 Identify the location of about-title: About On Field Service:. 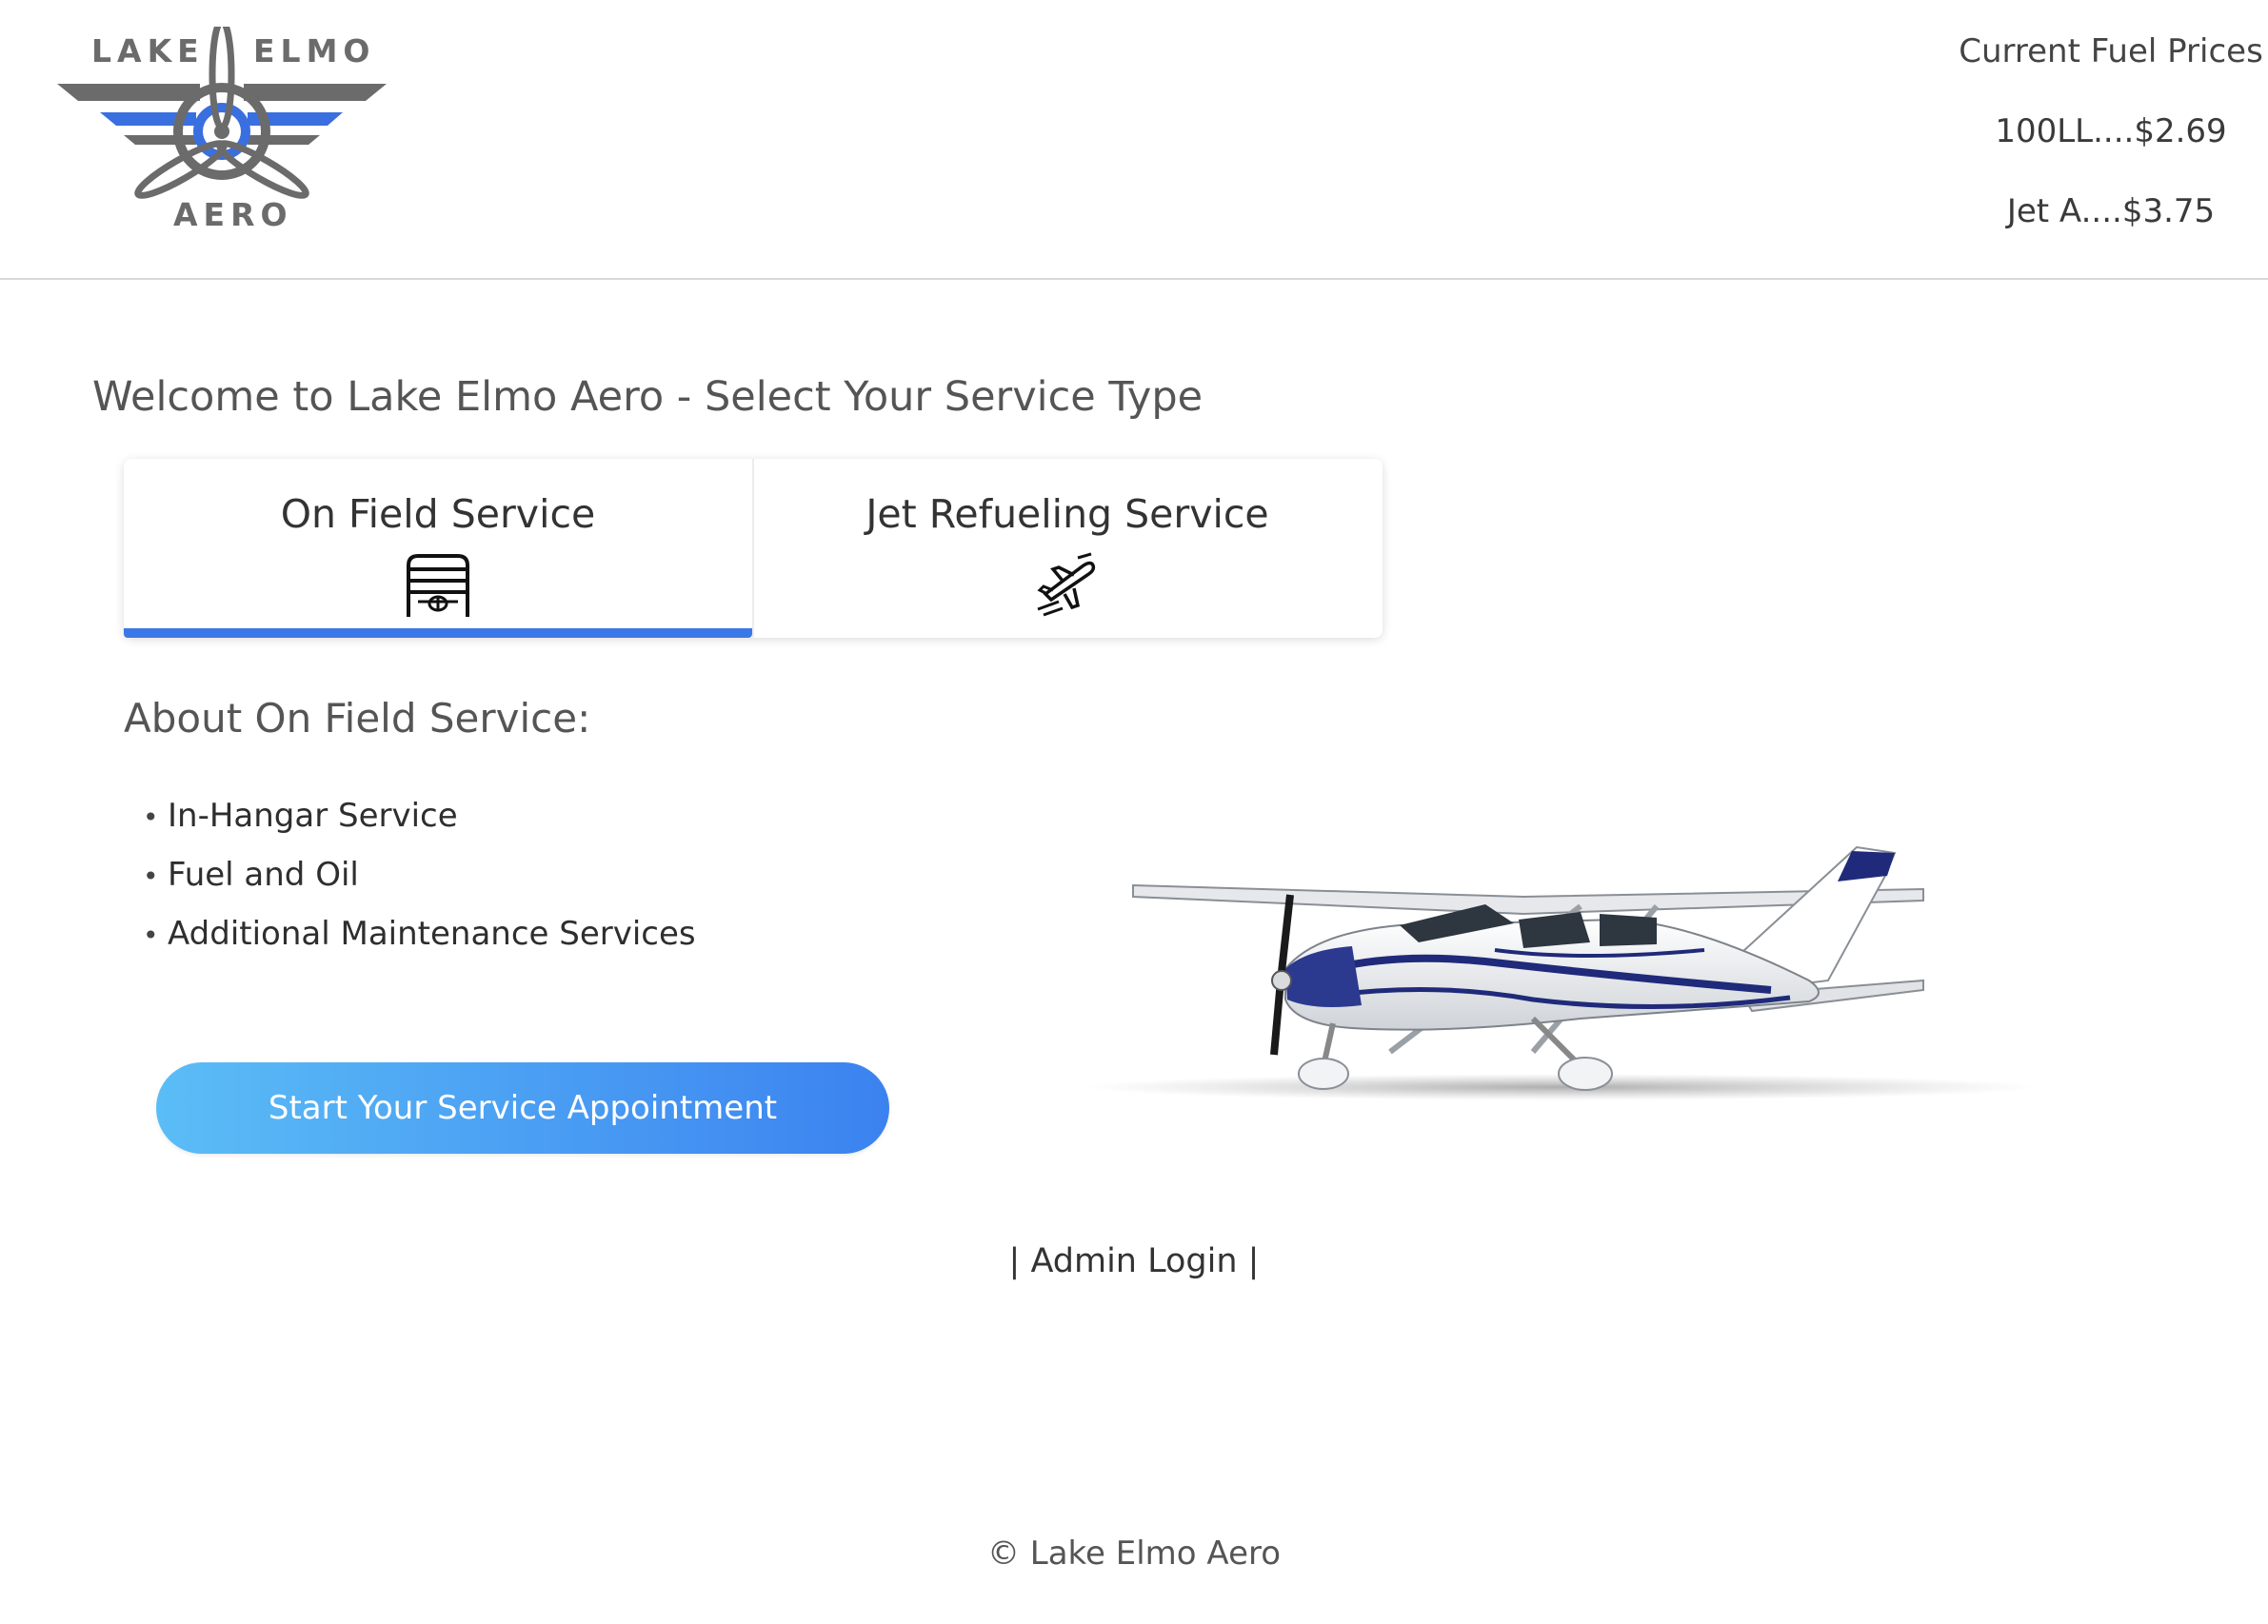
(357, 718).